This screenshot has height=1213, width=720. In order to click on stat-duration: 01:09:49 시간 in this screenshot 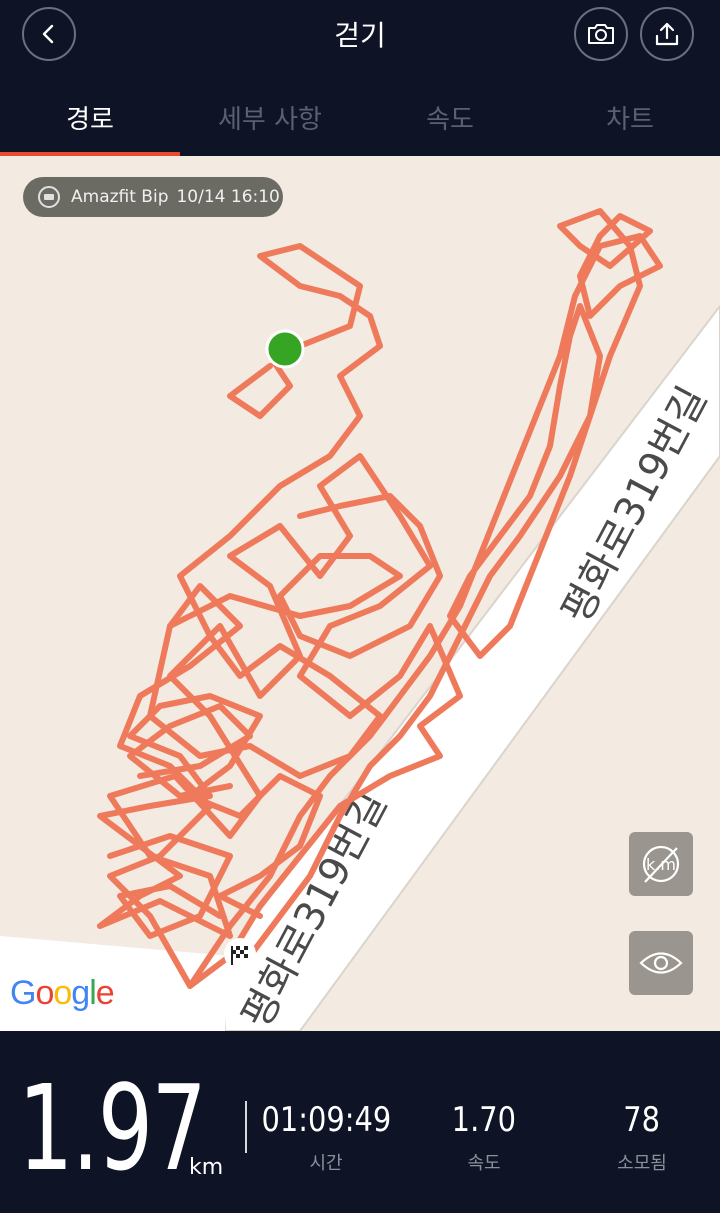, I will do `click(326, 1139)`.